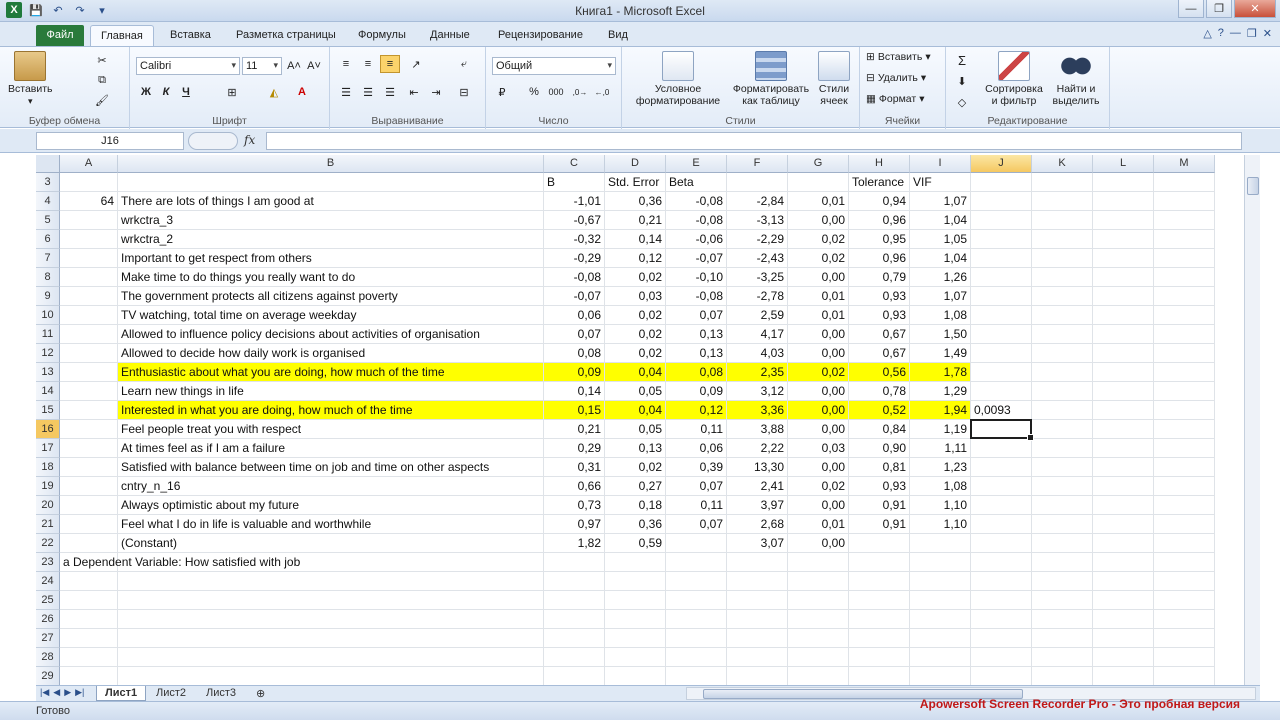 This screenshot has height=720, width=1280. Describe the element at coordinates (102, 100) in the screenshot. I see `format-painter-icon: 🖌` at that location.